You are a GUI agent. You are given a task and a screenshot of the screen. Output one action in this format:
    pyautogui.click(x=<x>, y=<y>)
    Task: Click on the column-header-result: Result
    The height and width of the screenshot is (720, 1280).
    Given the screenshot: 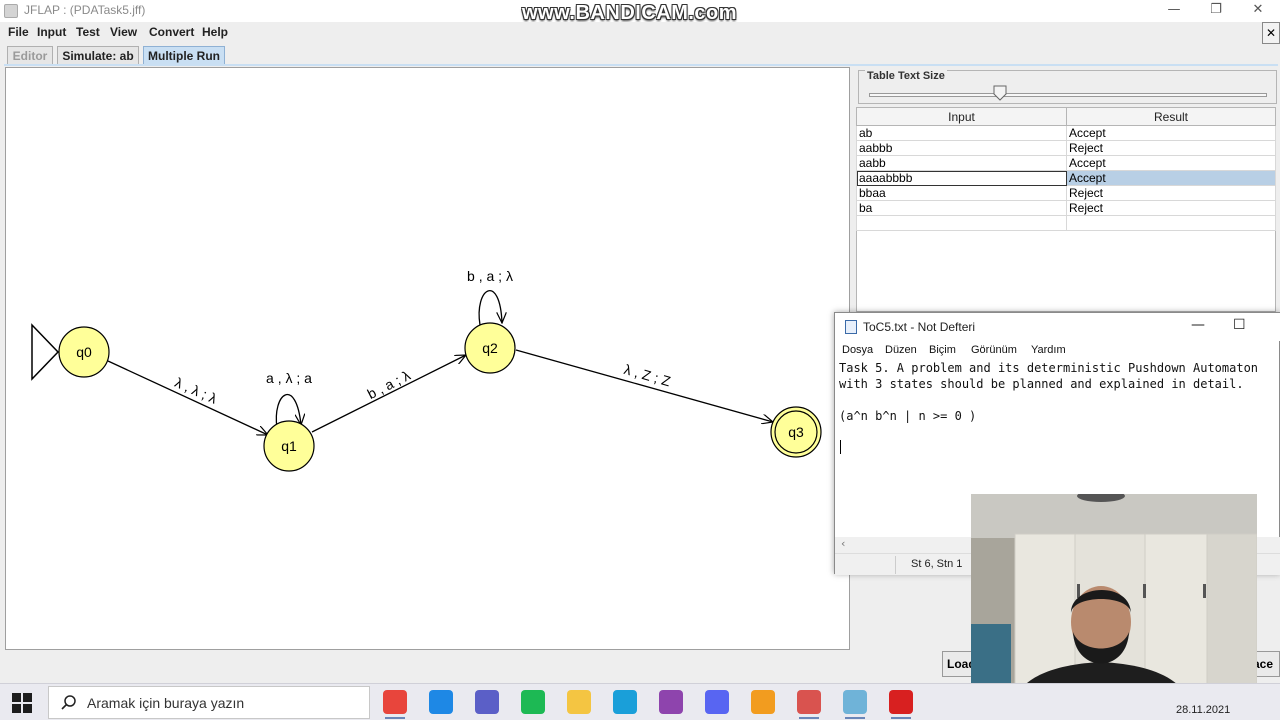 What is the action you would take?
    pyautogui.click(x=1171, y=116)
    